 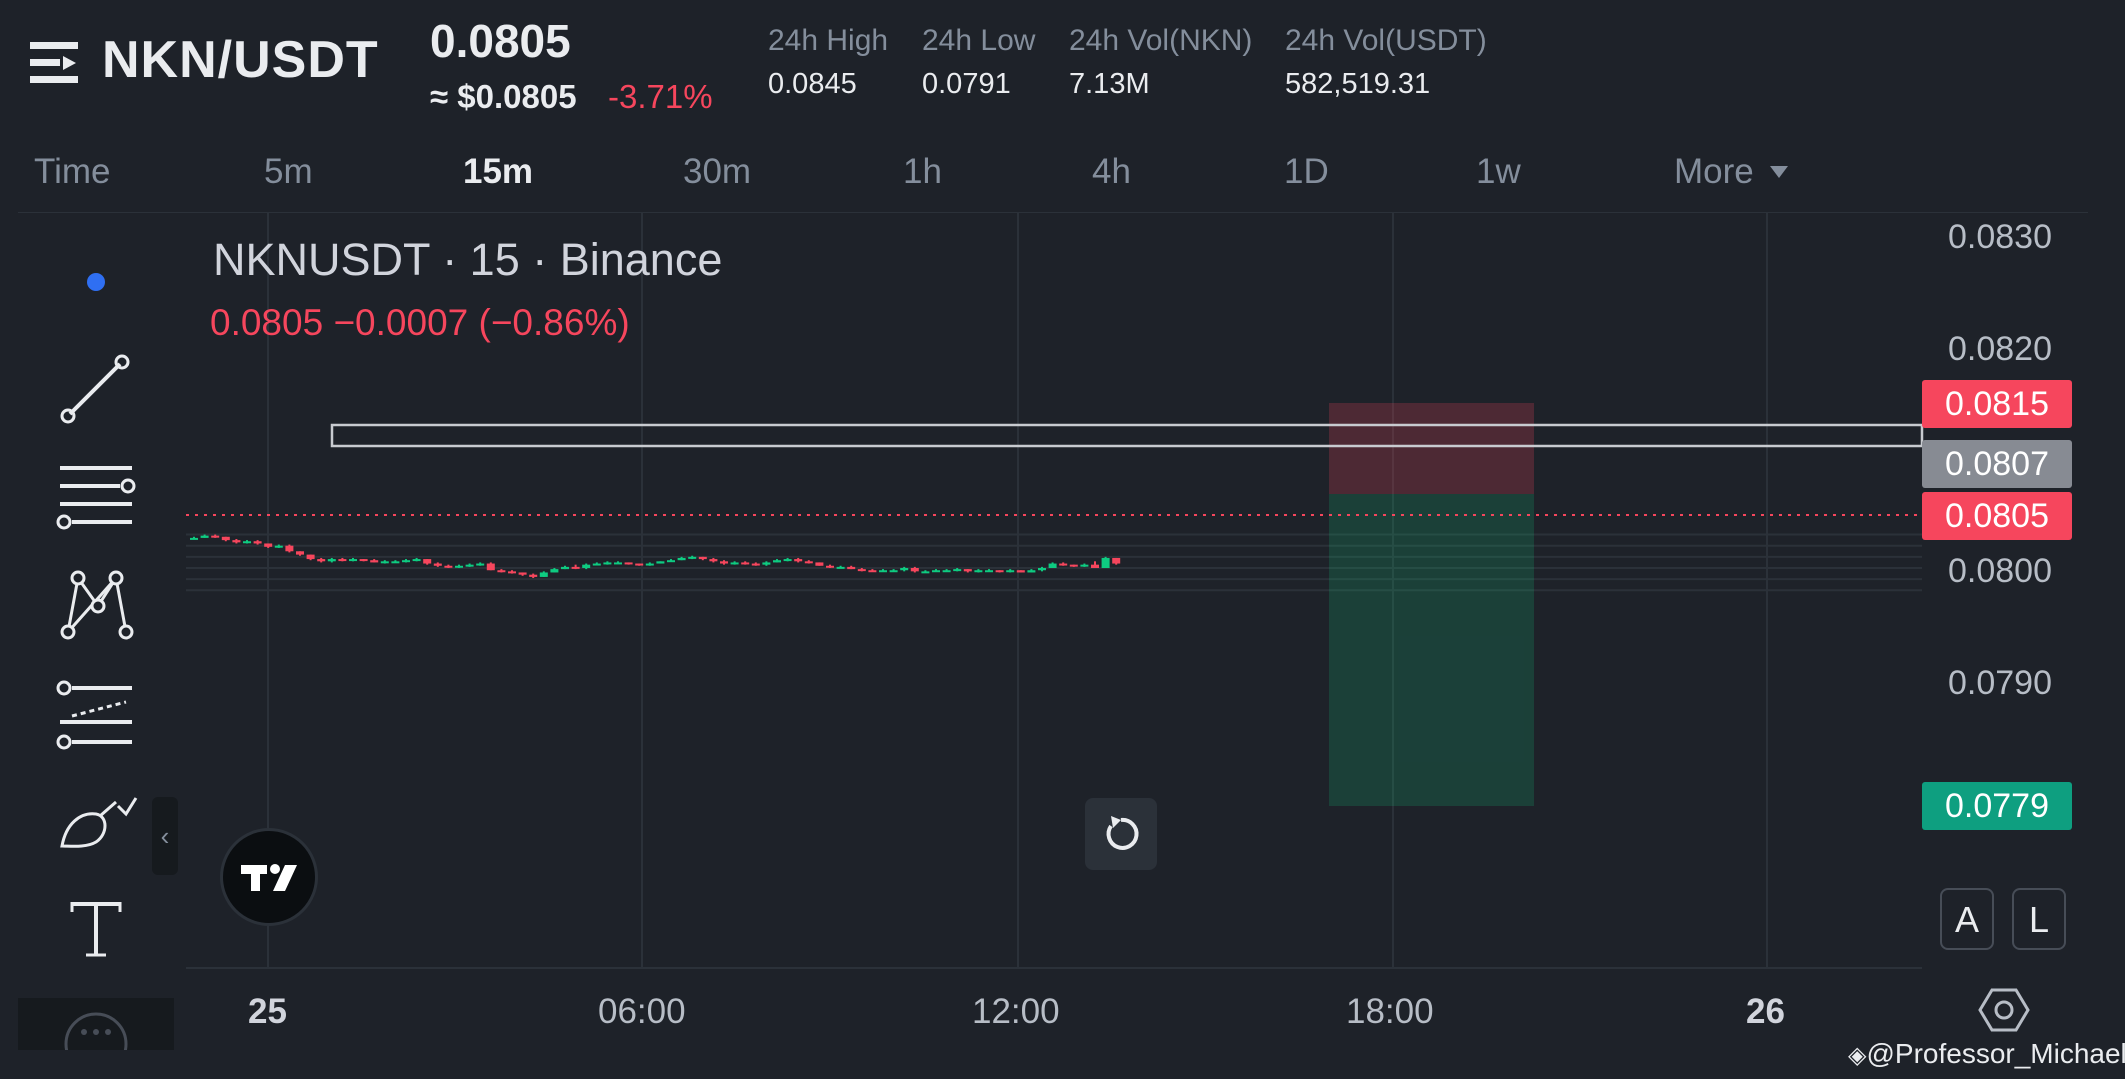 What do you see at coordinates (72, 172) in the screenshot?
I see `tab-time: Time` at bounding box center [72, 172].